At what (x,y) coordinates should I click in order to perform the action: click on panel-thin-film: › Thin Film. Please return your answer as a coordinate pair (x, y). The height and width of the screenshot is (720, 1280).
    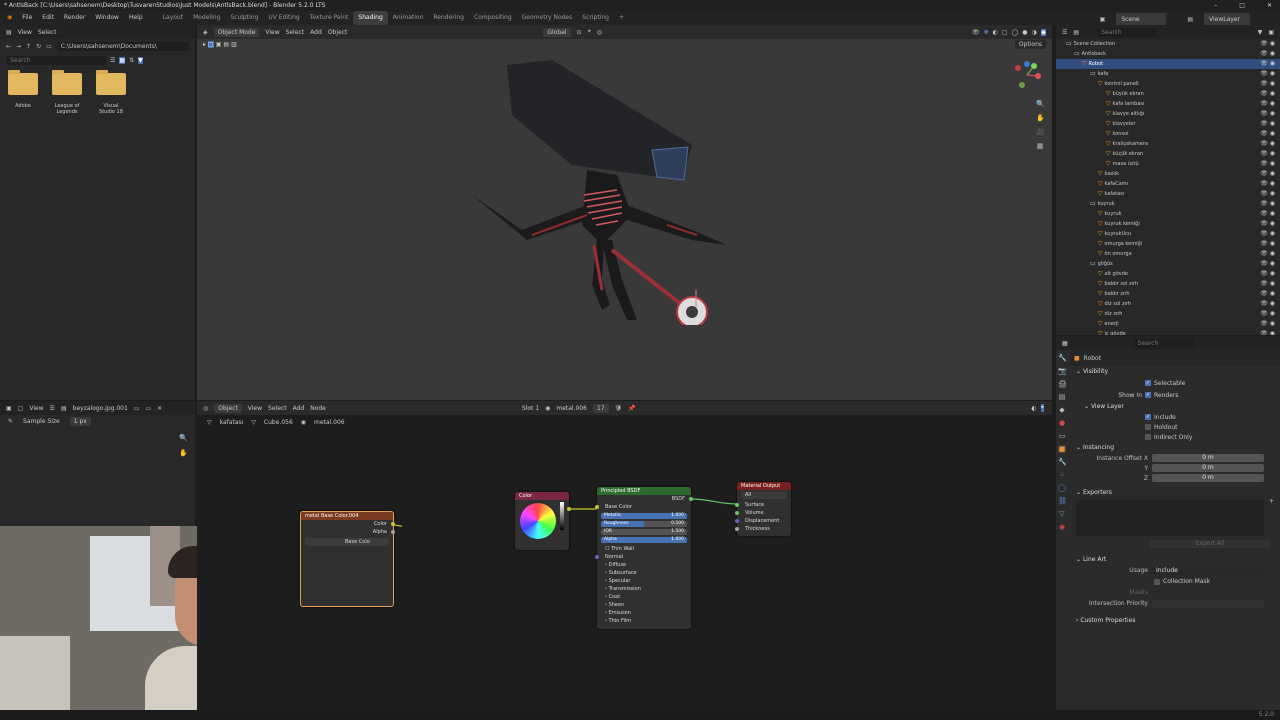
    Looking at the image, I should click on (644, 621).